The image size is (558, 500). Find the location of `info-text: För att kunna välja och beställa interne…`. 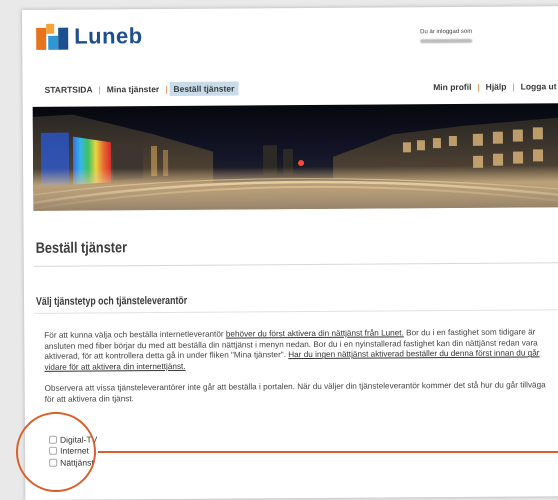

info-text: För att kunna välja och beställa interne… is located at coordinates (135, 334).